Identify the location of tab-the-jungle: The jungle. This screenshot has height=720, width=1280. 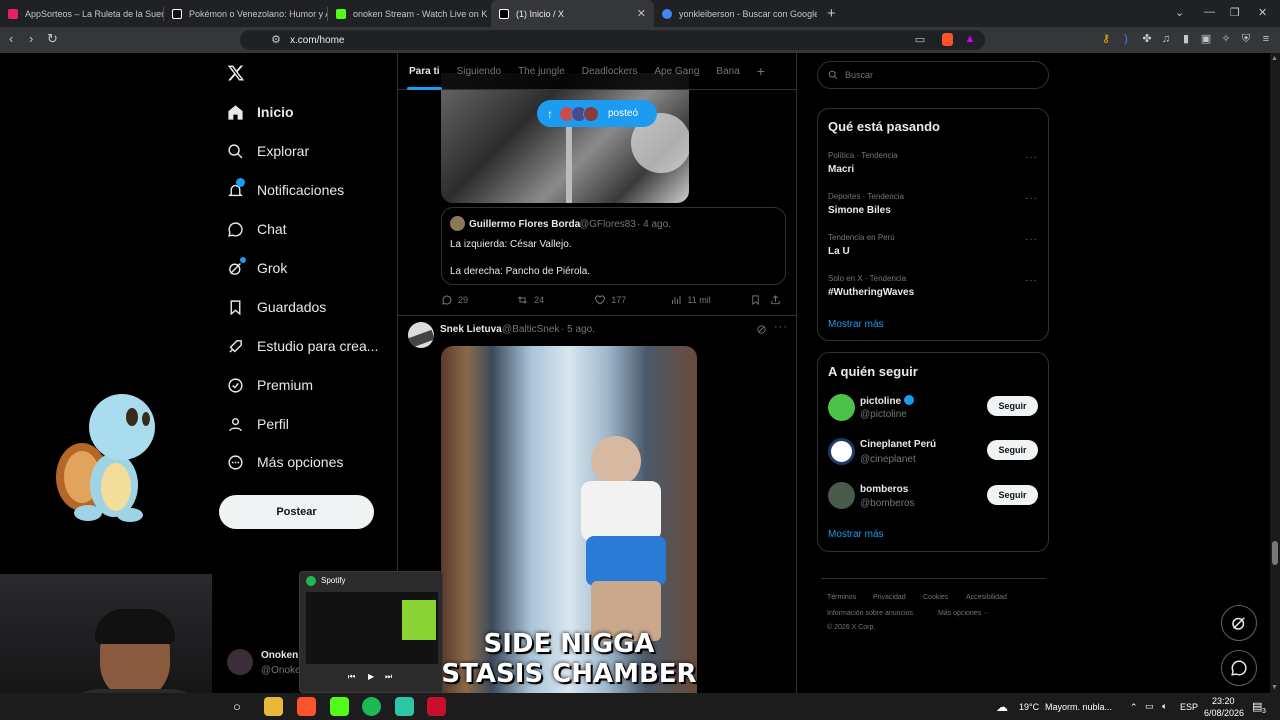
(541, 71).